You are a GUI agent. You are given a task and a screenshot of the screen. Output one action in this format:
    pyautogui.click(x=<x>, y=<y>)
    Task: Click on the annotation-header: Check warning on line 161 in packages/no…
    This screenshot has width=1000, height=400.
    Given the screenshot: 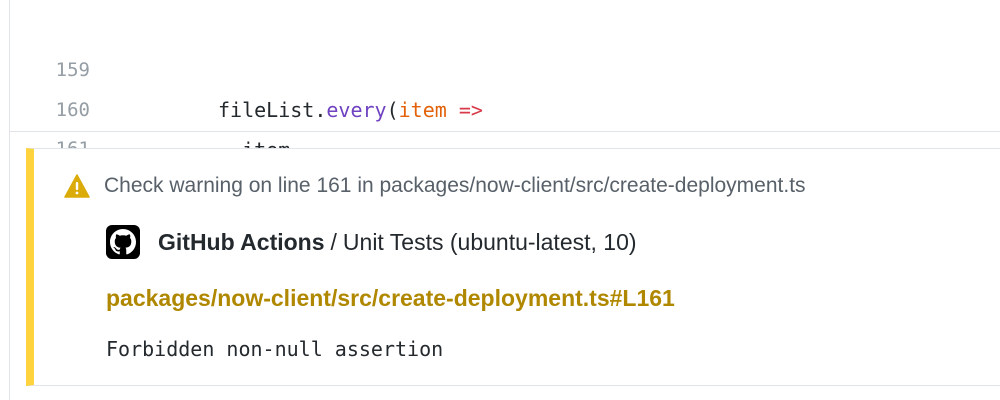 What is the action you would take?
    pyautogui.click(x=435, y=186)
    